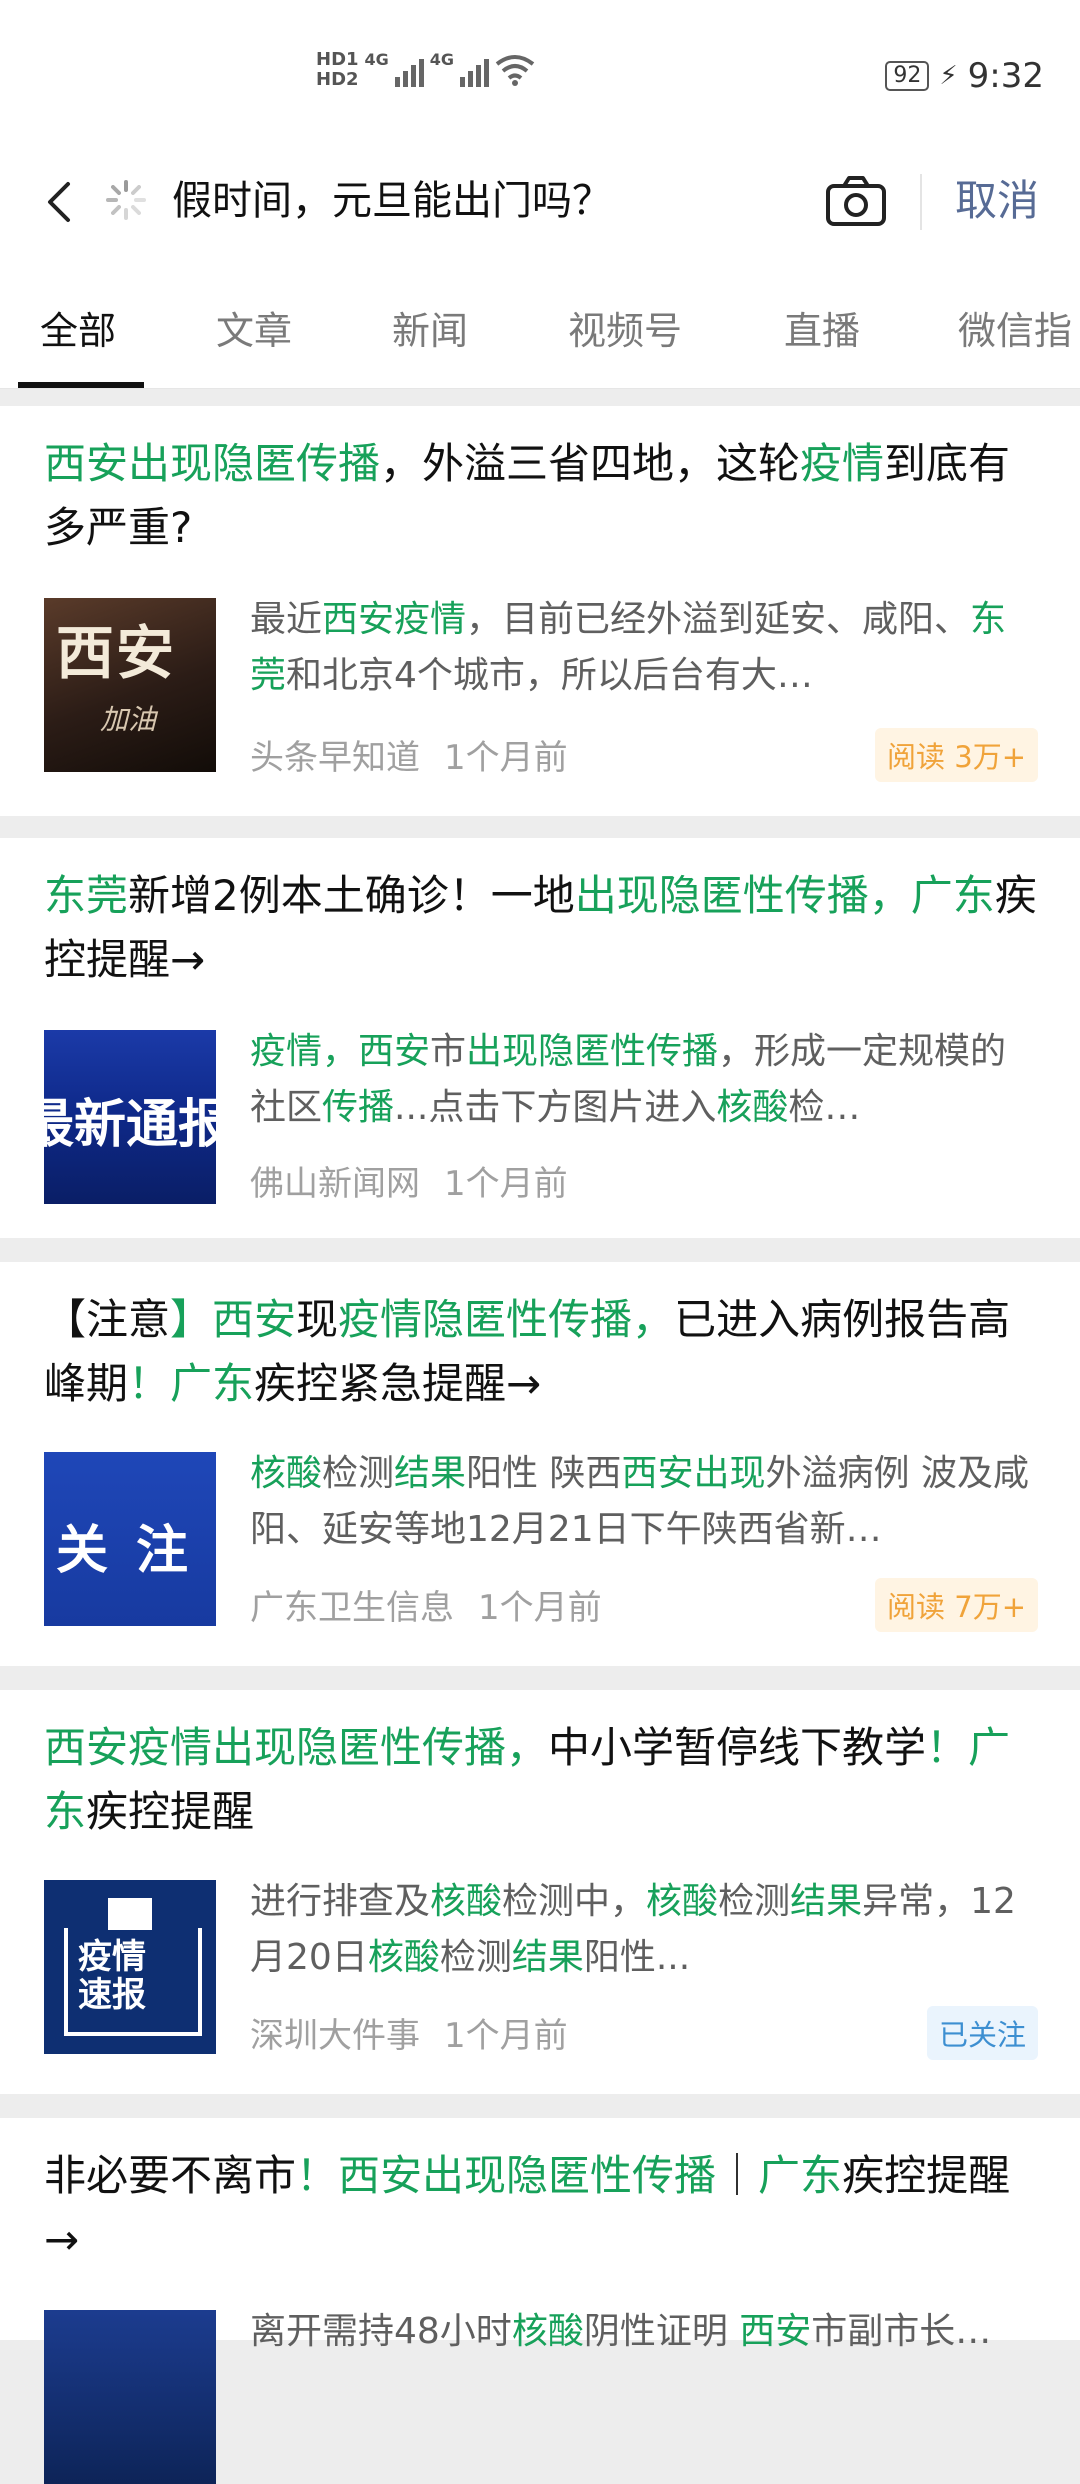 This screenshot has width=1080, height=2484. Describe the element at coordinates (392, 201) in the screenshot. I see `search-input: 假时间，元旦能出门吗？` at that location.